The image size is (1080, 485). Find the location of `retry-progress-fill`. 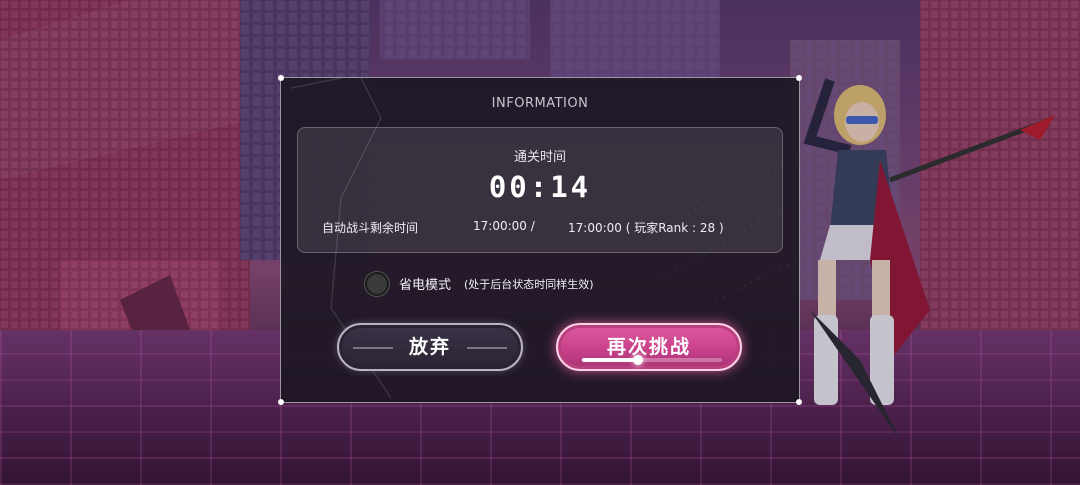

retry-progress-fill is located at coordinates (610, 360).